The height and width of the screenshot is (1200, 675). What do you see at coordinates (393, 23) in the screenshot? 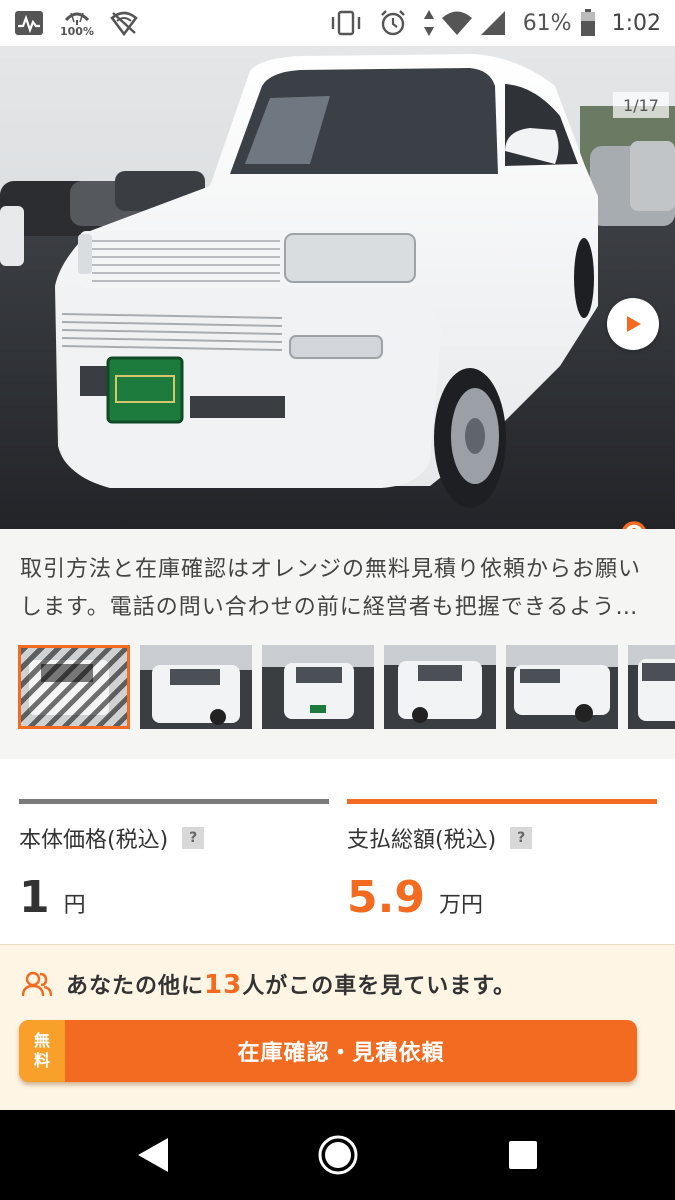
I see `alarm-icon` at bounding box center [393, 23].